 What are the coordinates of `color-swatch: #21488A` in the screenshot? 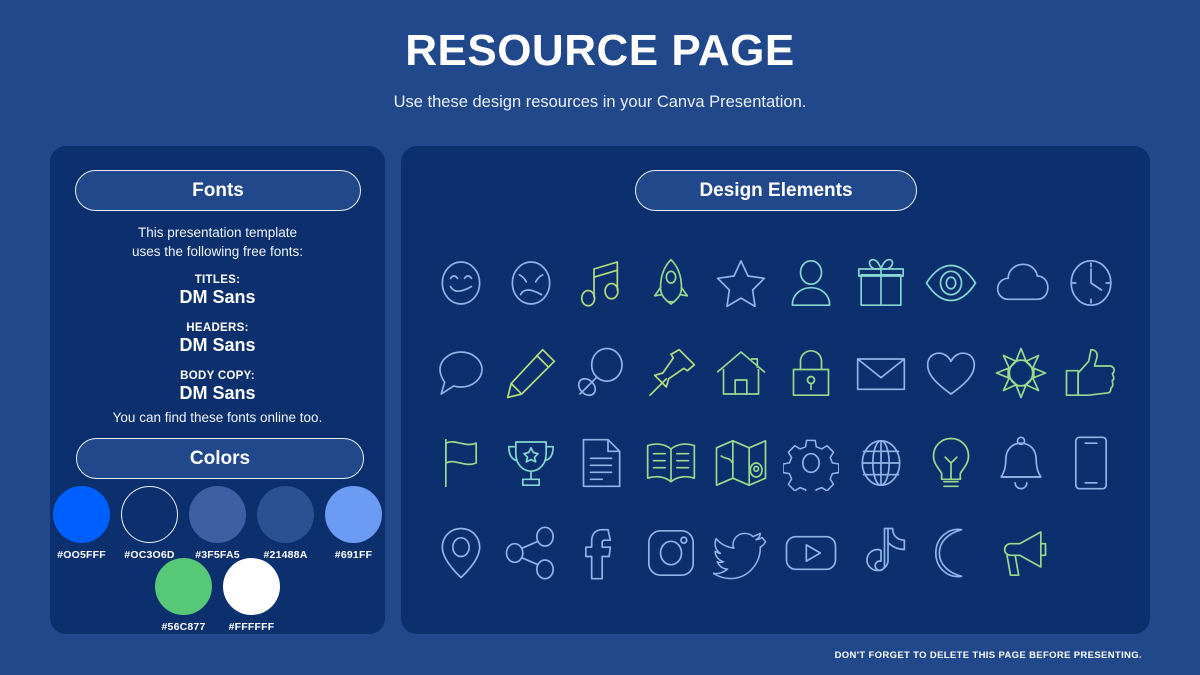 It's located at (285, 523).